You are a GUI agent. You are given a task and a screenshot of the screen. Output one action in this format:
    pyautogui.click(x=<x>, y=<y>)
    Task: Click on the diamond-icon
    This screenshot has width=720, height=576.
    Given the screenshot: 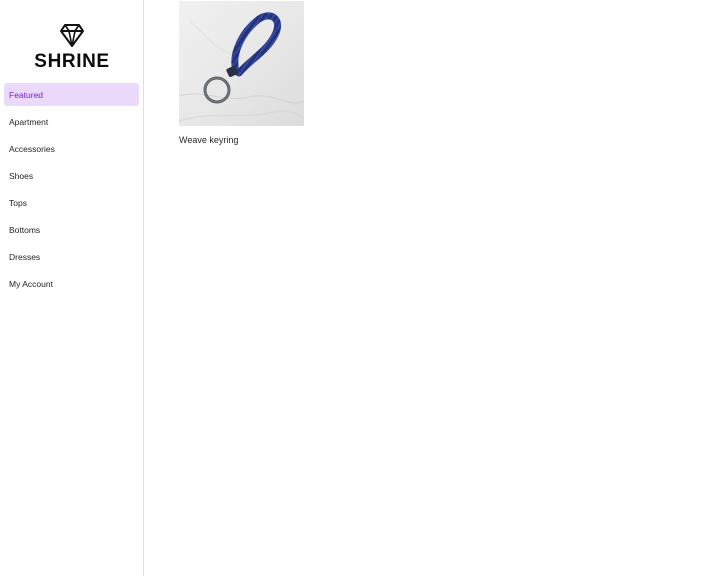 What is the action you would take?
    pyautogui.click(x=72, y=35)
    